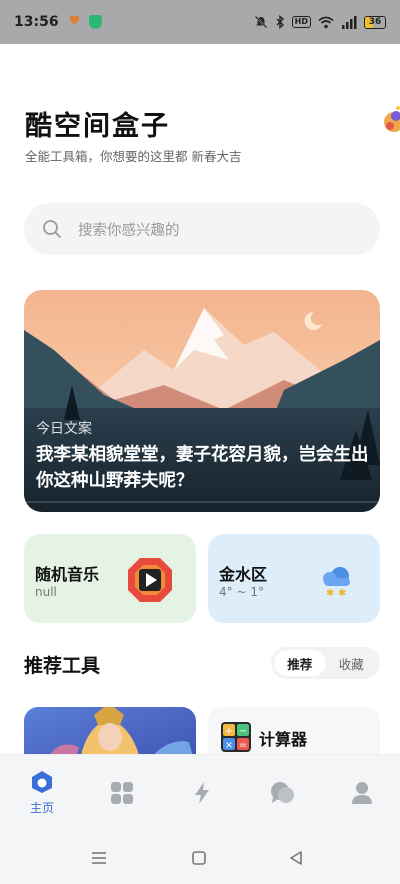 The image size is (400, 884). I want to click on back-icon, so click(296, 858).